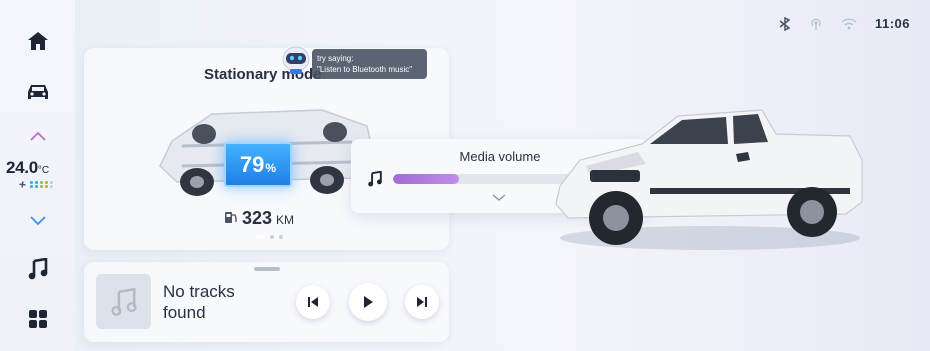 Image resolution: width=930 pixels, height=351 pixels. Describe the element at coordinates (285, 220) in the screenshot. I see `range-unit: KM` at that location.